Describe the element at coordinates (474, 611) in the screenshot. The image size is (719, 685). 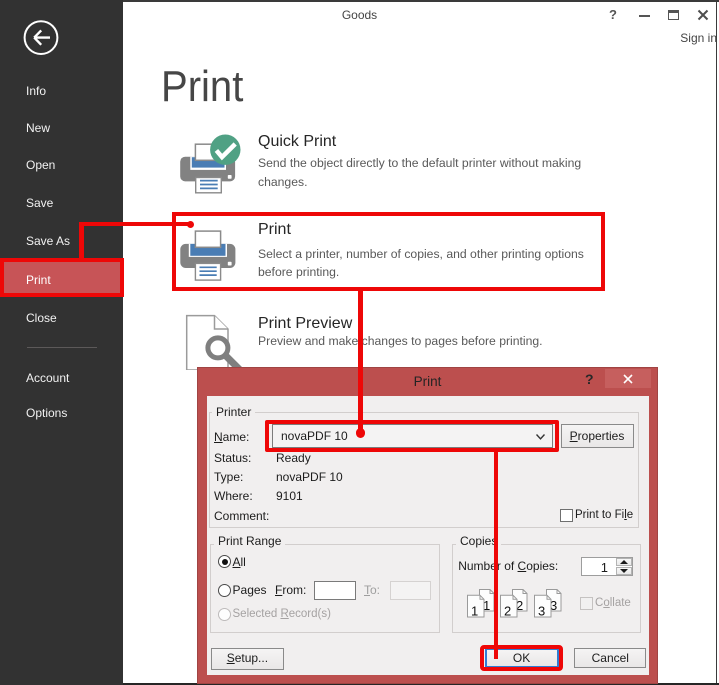
I see `svg-text: 1` at that location.